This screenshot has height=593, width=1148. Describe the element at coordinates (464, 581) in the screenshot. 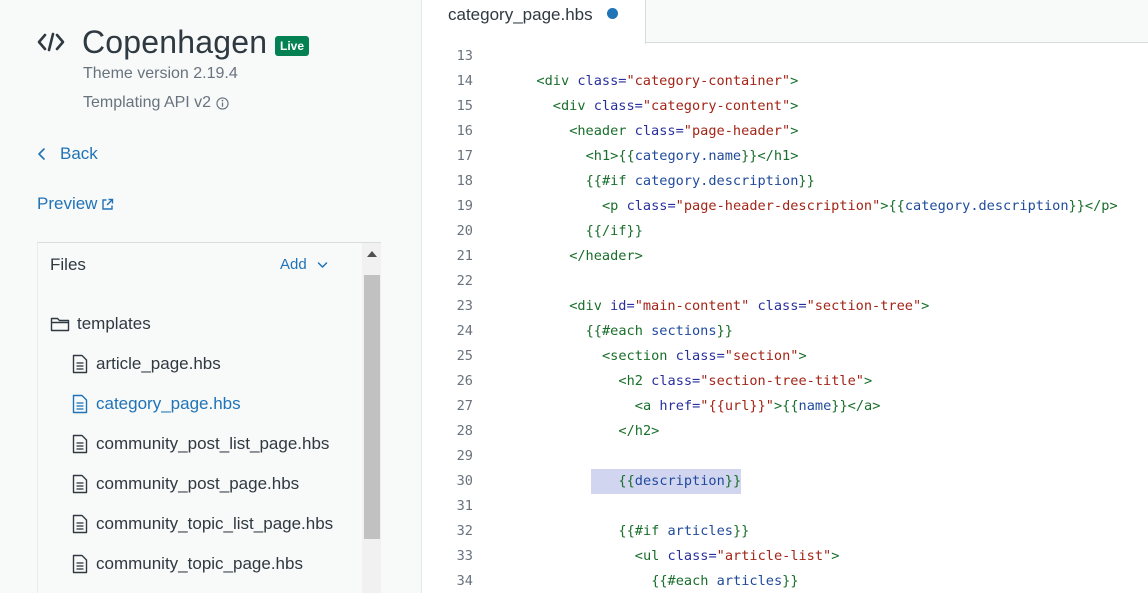

I see `line-number: 34` at that location.